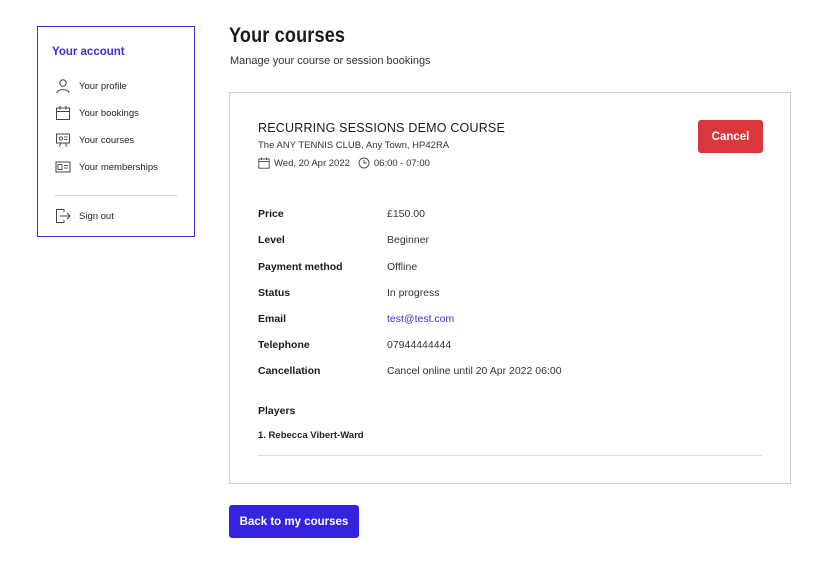  Describe the element at coordinates (341, 214) in the screenshot. I see `detail-row-price: Price £150.00` at that location.